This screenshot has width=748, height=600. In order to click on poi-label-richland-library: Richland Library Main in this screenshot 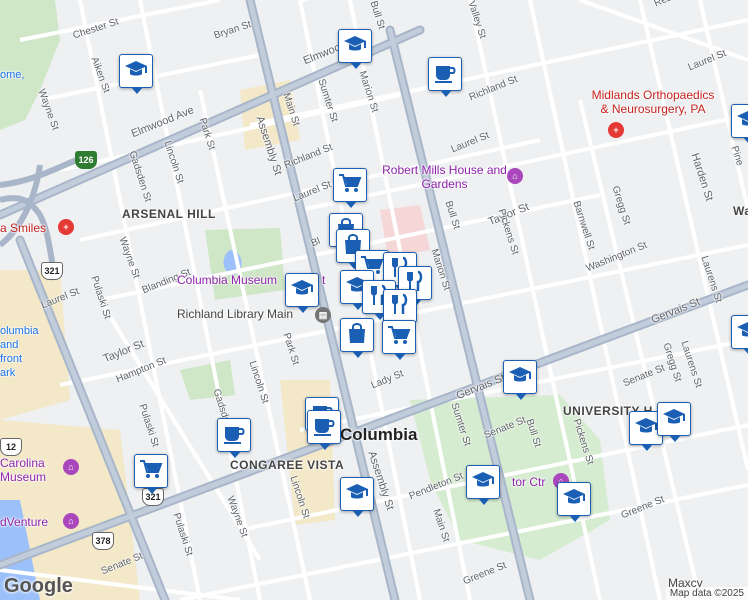, I will do `click(235, 314)`.